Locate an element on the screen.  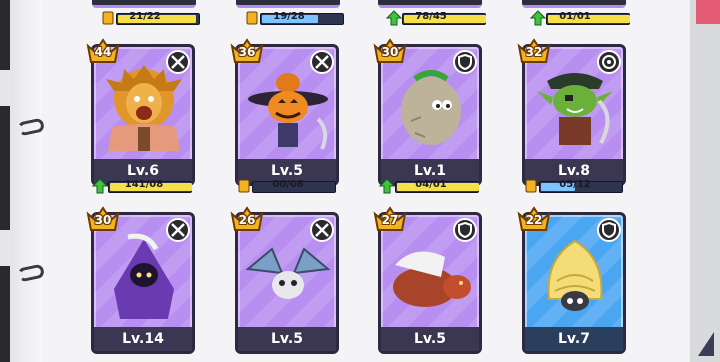
top-card-2: 78/45 is located at coordinates (432, 17).